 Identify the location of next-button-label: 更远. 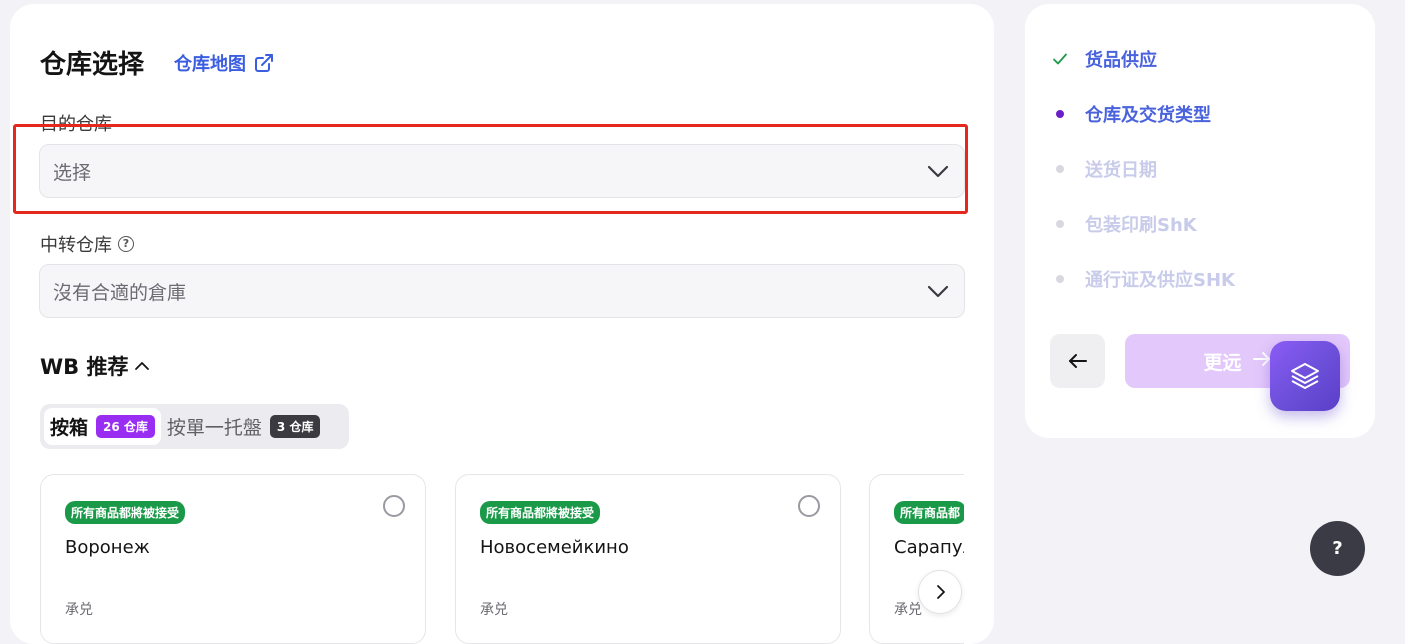
(1222, 362).